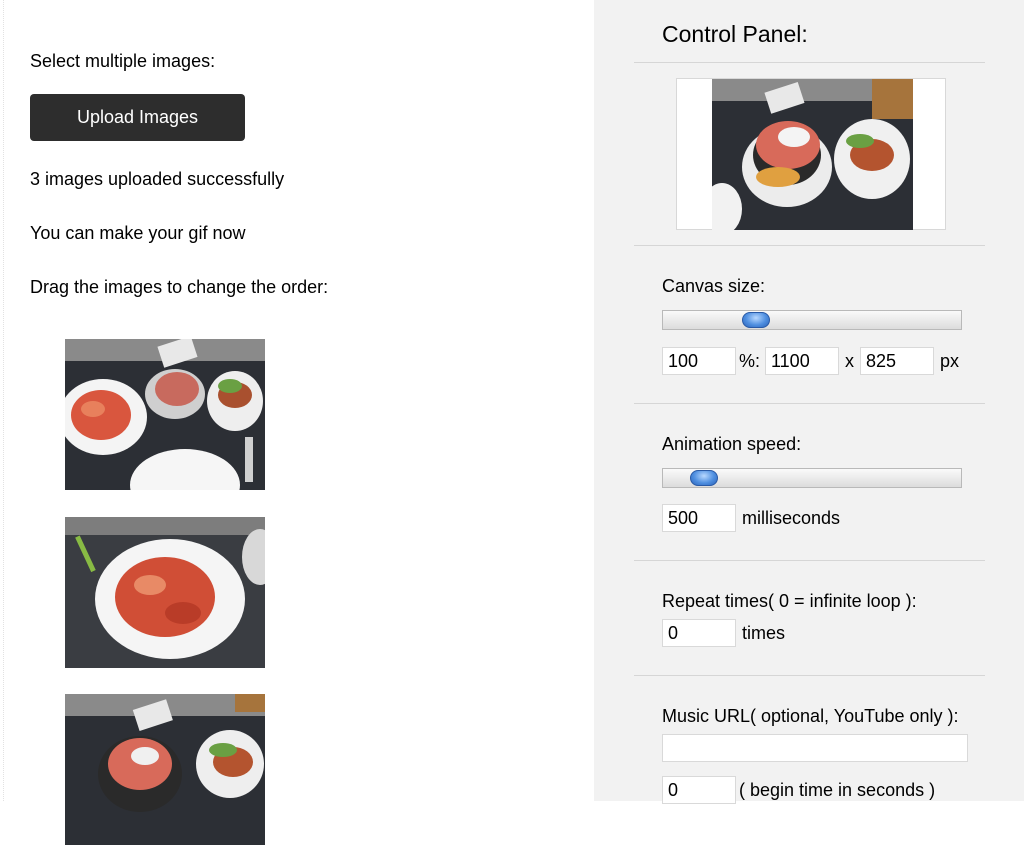 The width and height of the screenshot is (1024, 845). I want to click on ready-text: You can make your gif now, so click(138, 233).